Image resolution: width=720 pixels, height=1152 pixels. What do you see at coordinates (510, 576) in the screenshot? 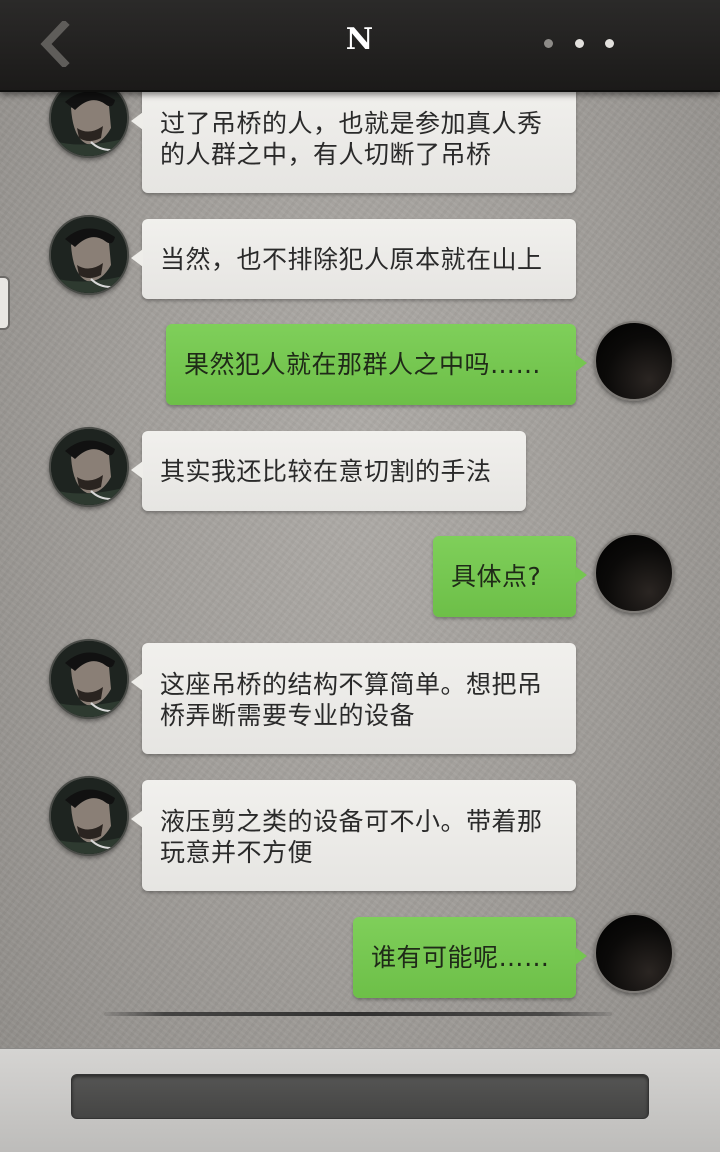
I see `outgoing-message-bubble: 具体点?` at bounding box center [510, 576].